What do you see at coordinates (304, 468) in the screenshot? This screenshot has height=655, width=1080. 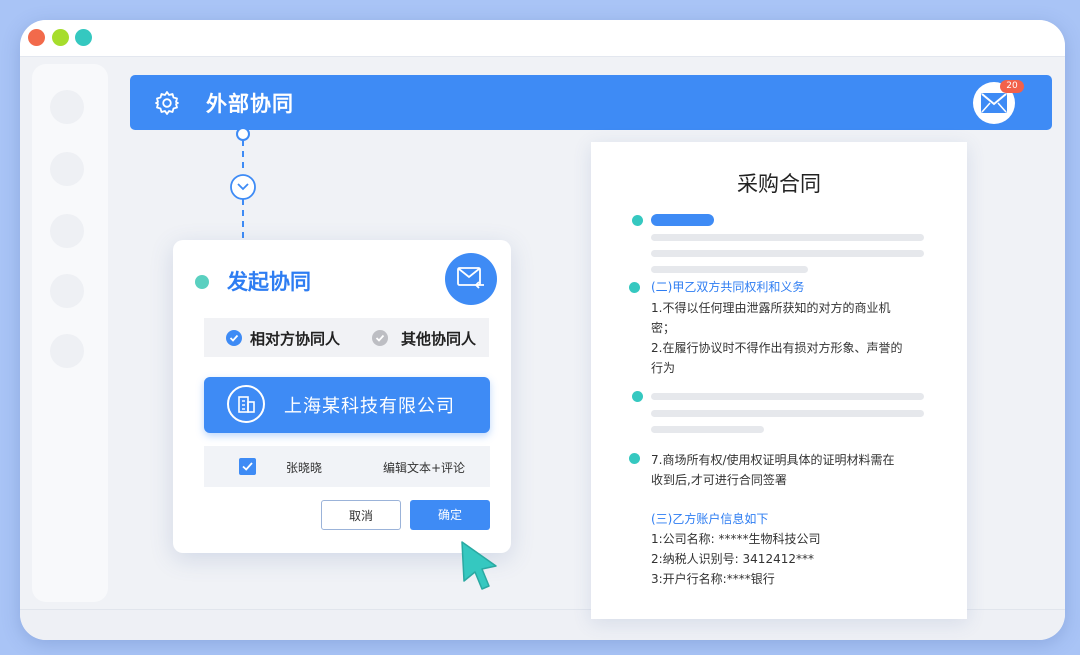 I see `member-name: 张晓晓` at bounding box center [304, 468].